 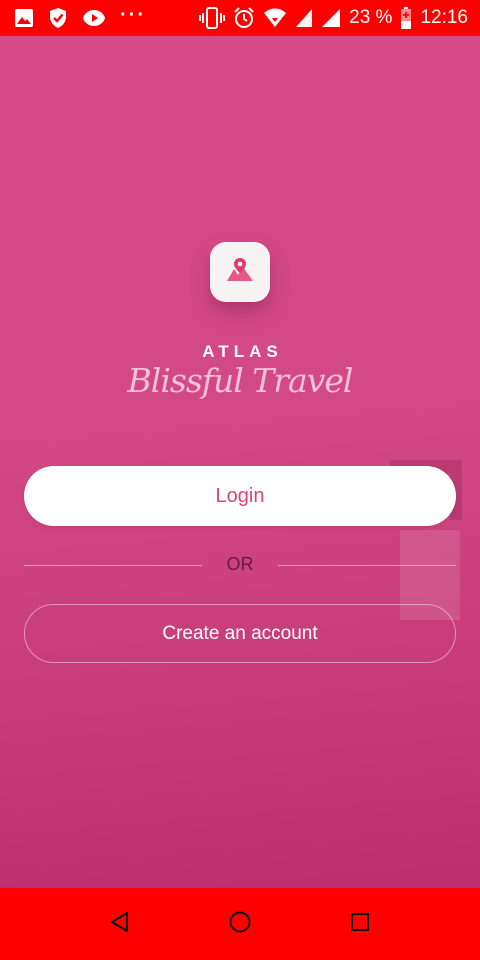 What do you see at coordinates (242, 351) in the screenshot?
I see `brand-name: ATLAS` at bounding box center [242, 351].